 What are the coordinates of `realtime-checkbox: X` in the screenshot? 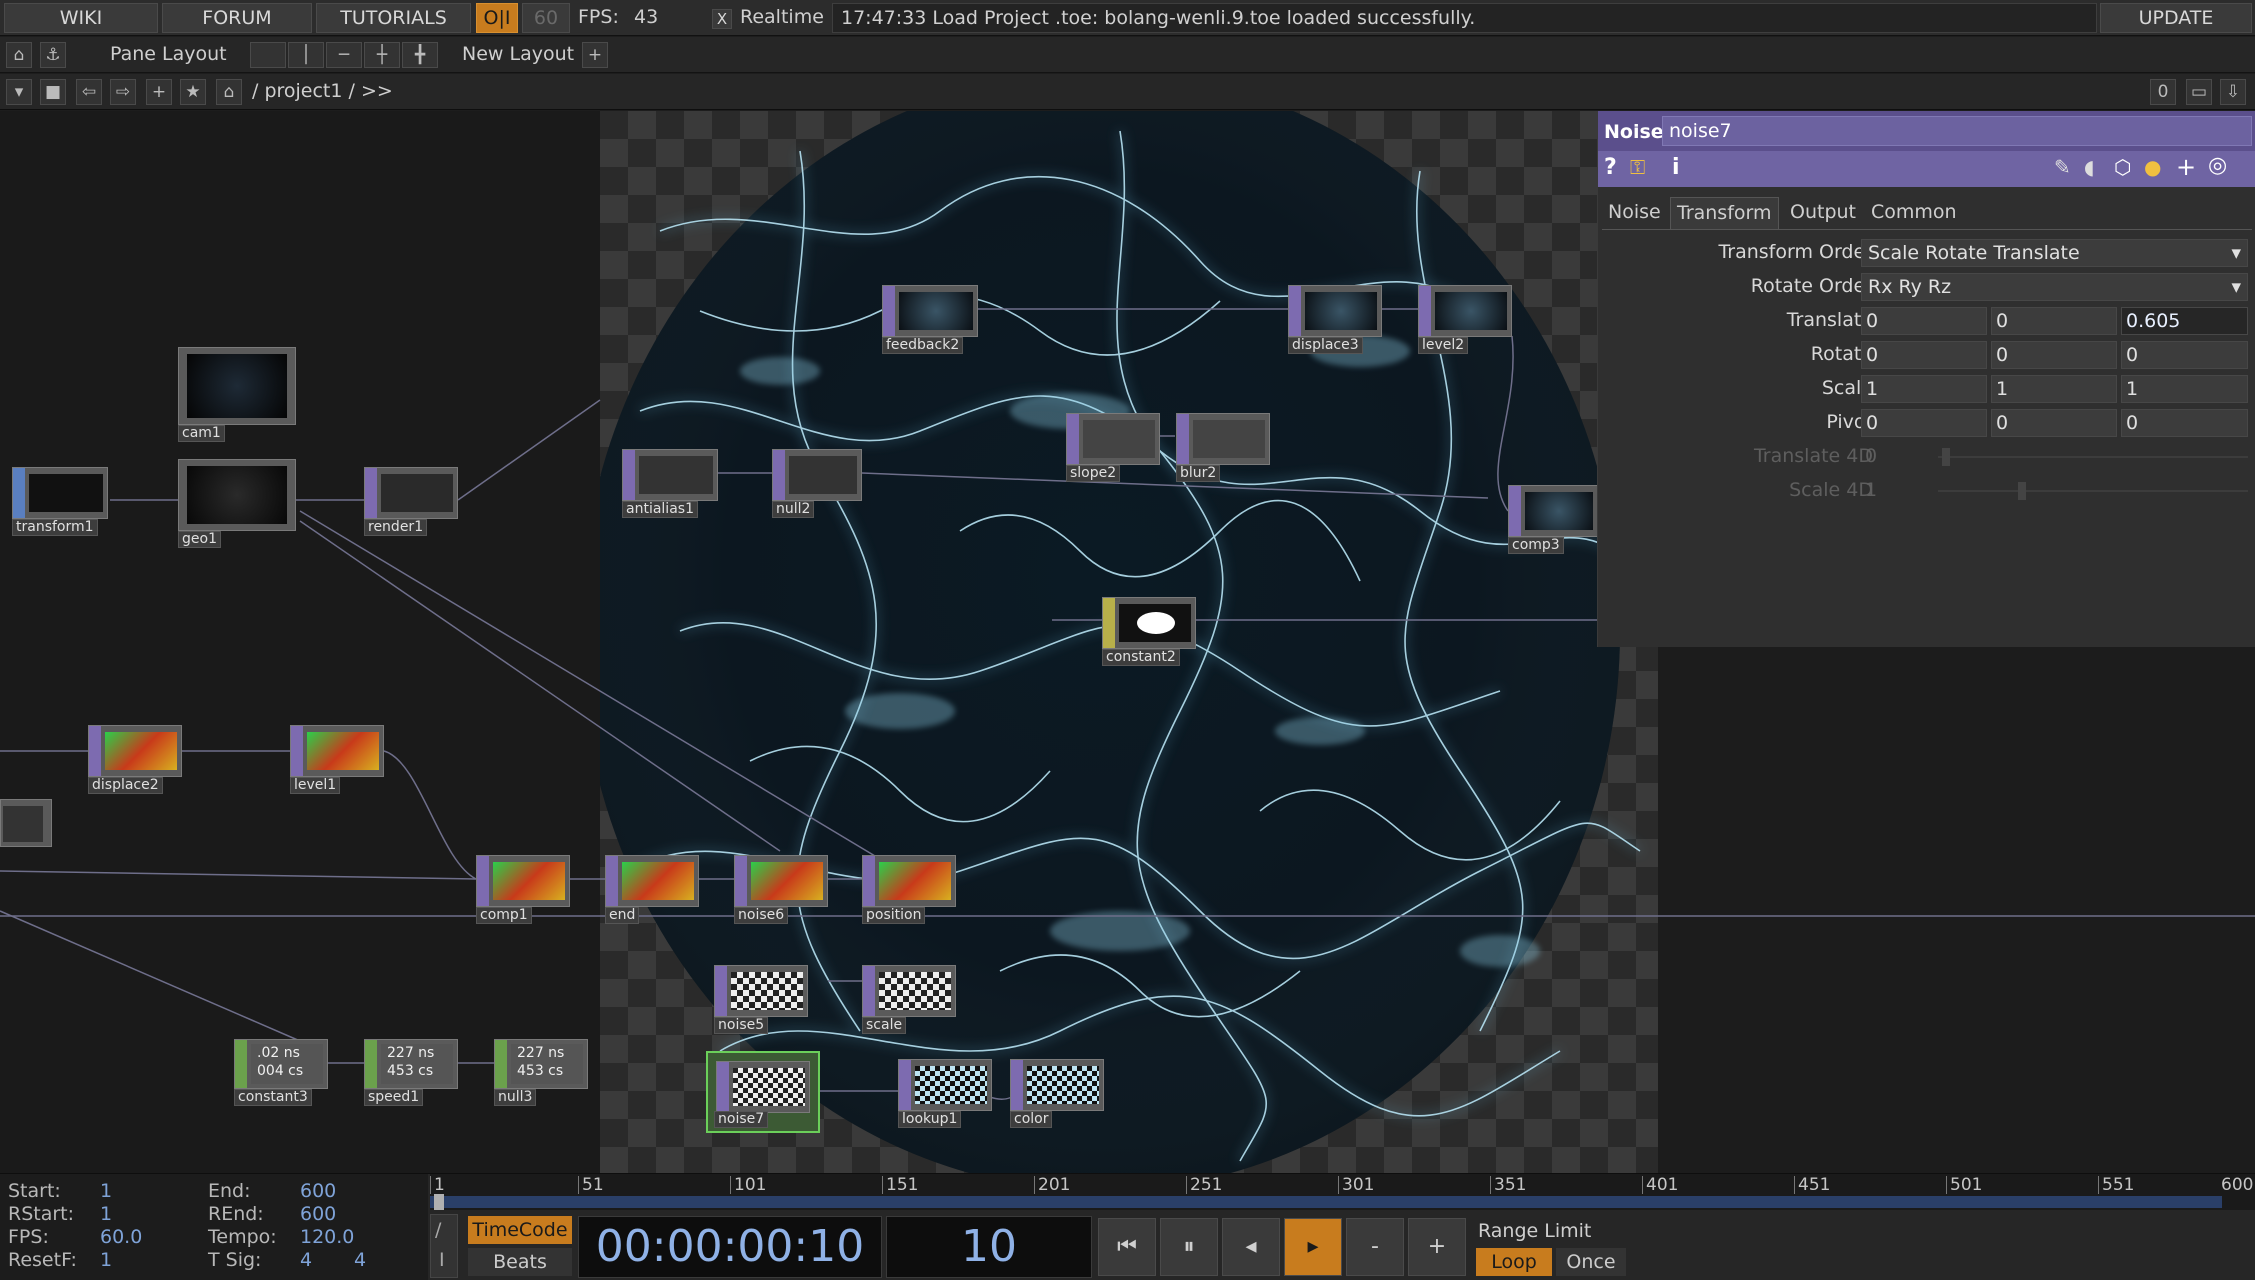 It's located at (722, 19).